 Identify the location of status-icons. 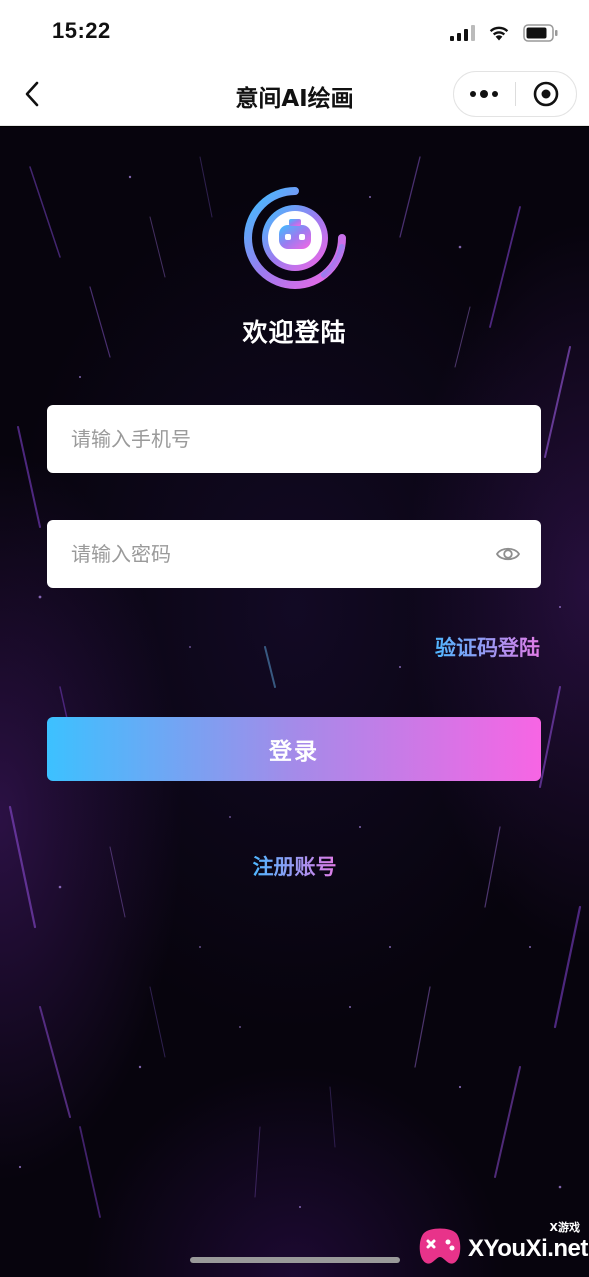
(504, 33).